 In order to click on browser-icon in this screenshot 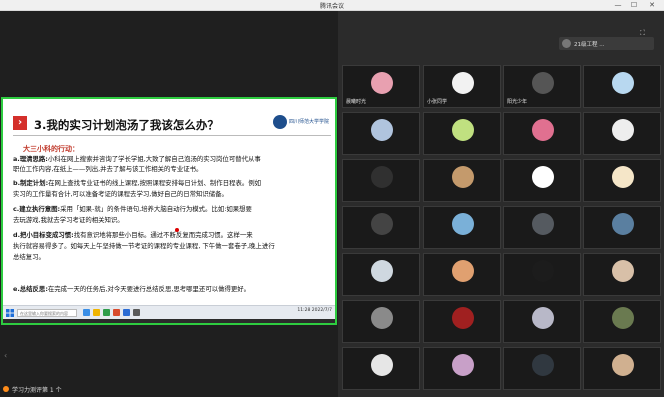, I will do `click(106, 312)`.